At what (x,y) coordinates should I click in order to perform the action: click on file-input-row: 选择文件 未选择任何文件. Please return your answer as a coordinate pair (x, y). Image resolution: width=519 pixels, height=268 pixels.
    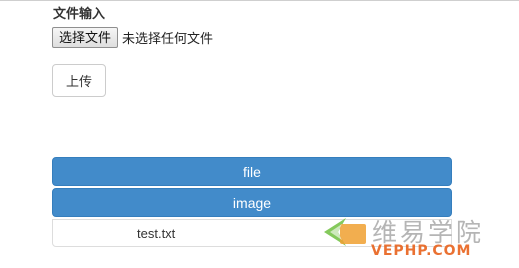
    Looking at the image, I should click on (132, 37).